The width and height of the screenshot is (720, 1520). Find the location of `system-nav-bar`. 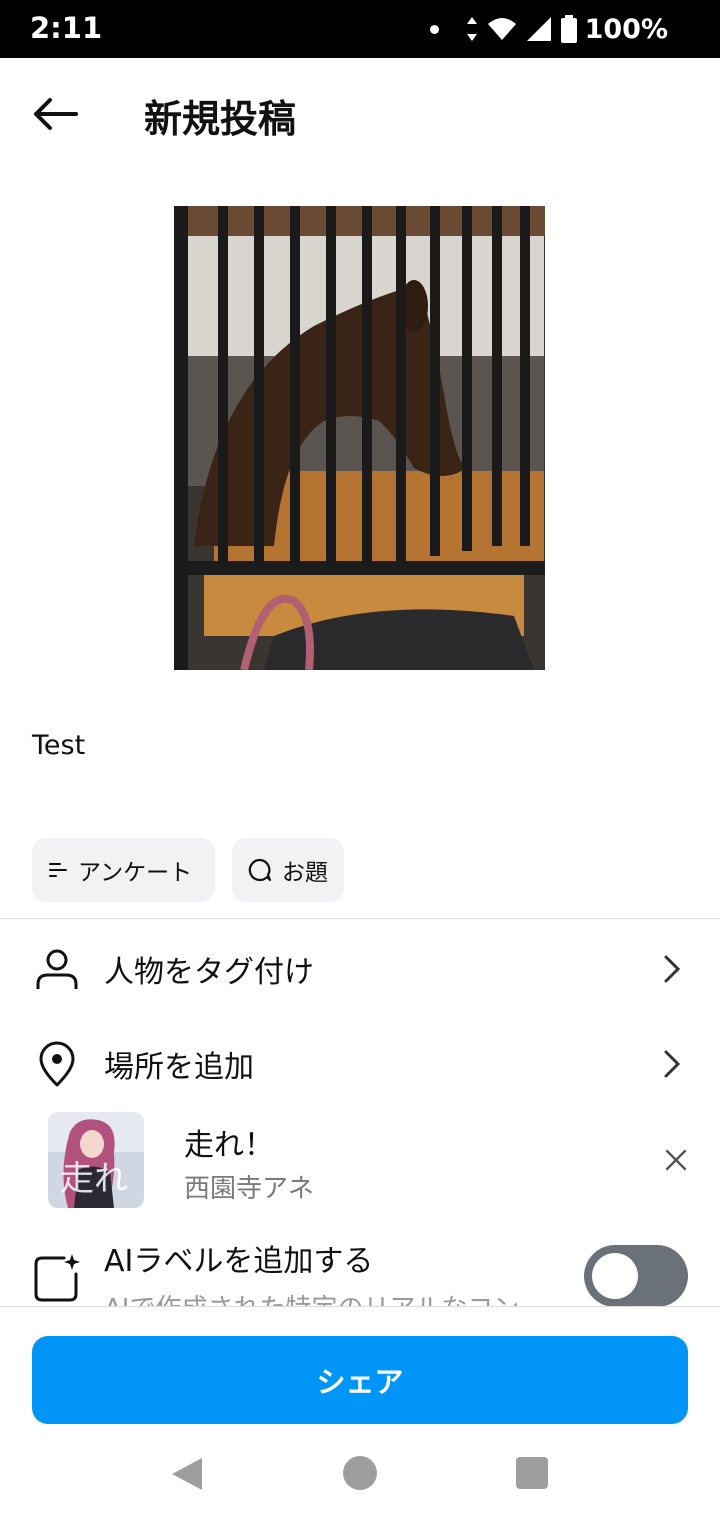

system-nav-bar is located at coordinates (360, 1475).